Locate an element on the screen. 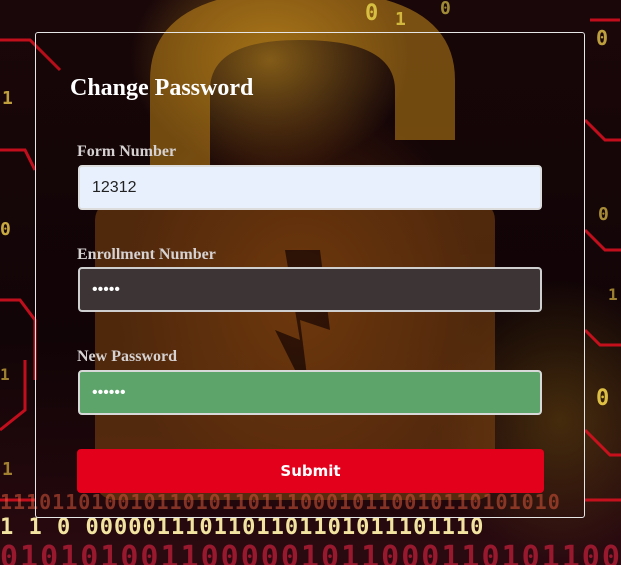  page-title: Change Password is located at coordinates (162, 88).